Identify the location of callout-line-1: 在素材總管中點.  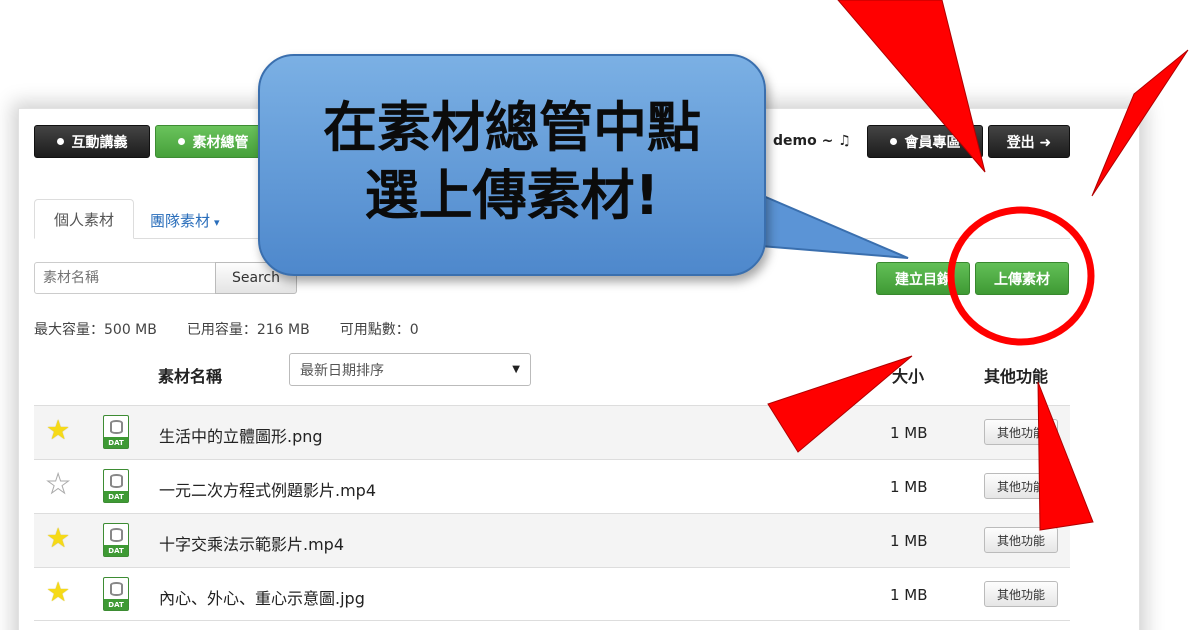
(512, 127).